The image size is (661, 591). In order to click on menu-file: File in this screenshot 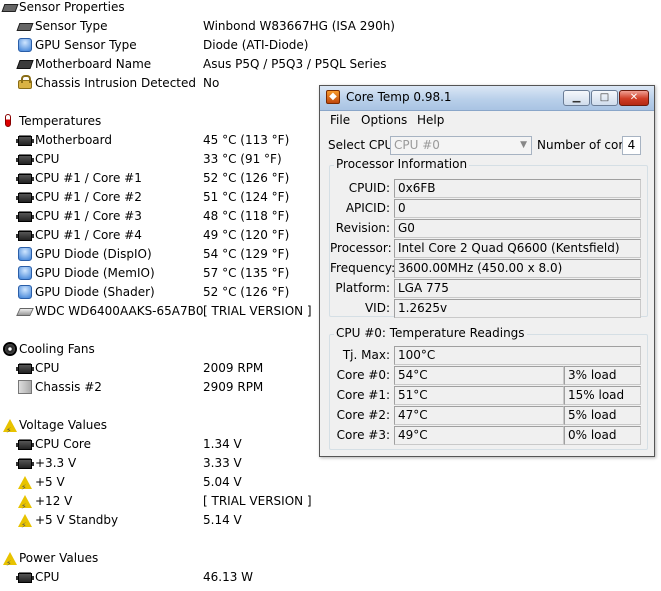, I will do `click(340, 120)`.